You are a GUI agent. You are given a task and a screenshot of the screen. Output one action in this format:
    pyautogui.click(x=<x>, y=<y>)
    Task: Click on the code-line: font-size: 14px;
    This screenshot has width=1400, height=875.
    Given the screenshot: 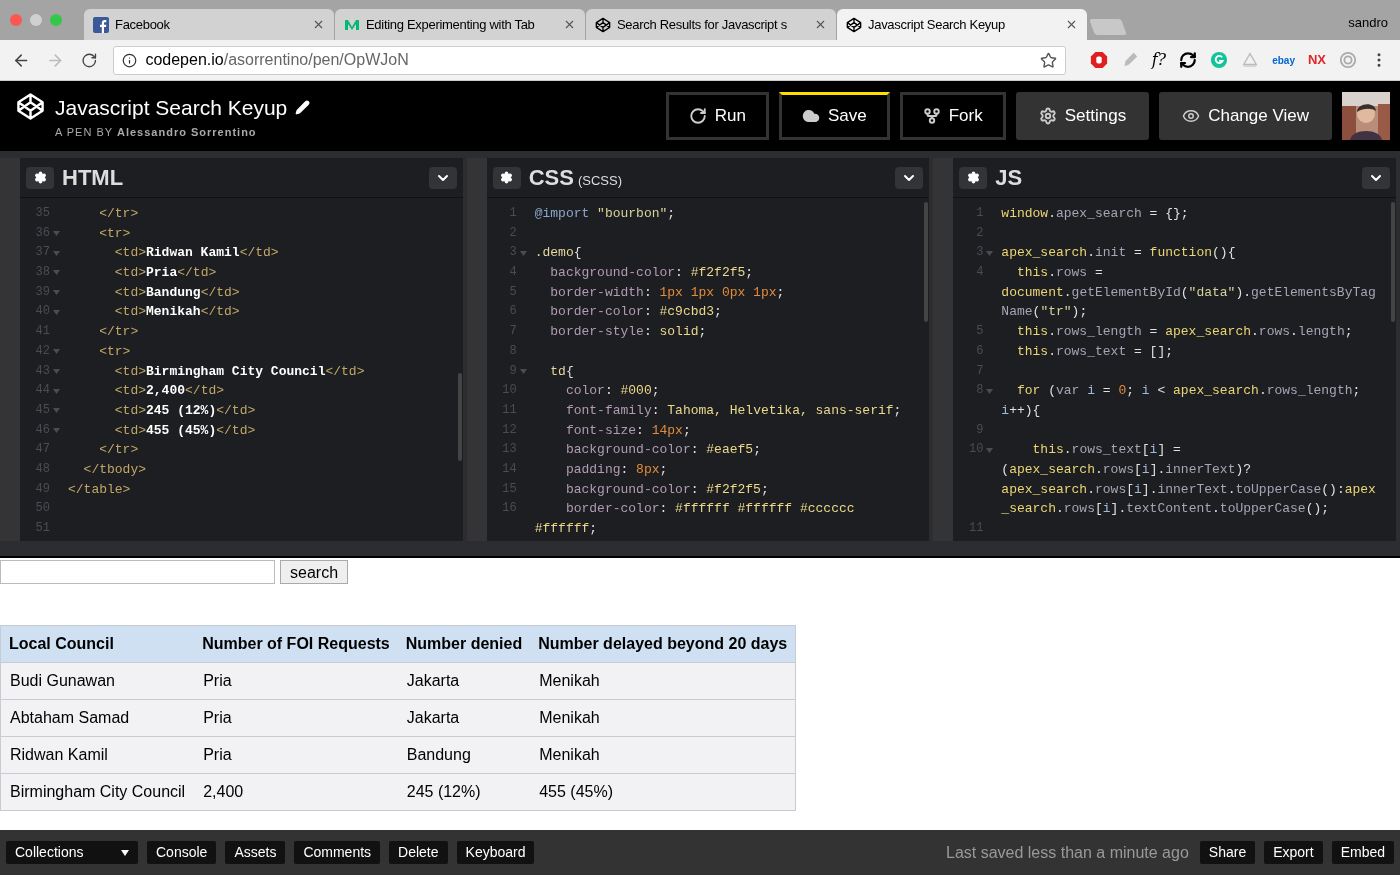 What is the action you would take?
    pyautogui.click(x=627, y=430)
    